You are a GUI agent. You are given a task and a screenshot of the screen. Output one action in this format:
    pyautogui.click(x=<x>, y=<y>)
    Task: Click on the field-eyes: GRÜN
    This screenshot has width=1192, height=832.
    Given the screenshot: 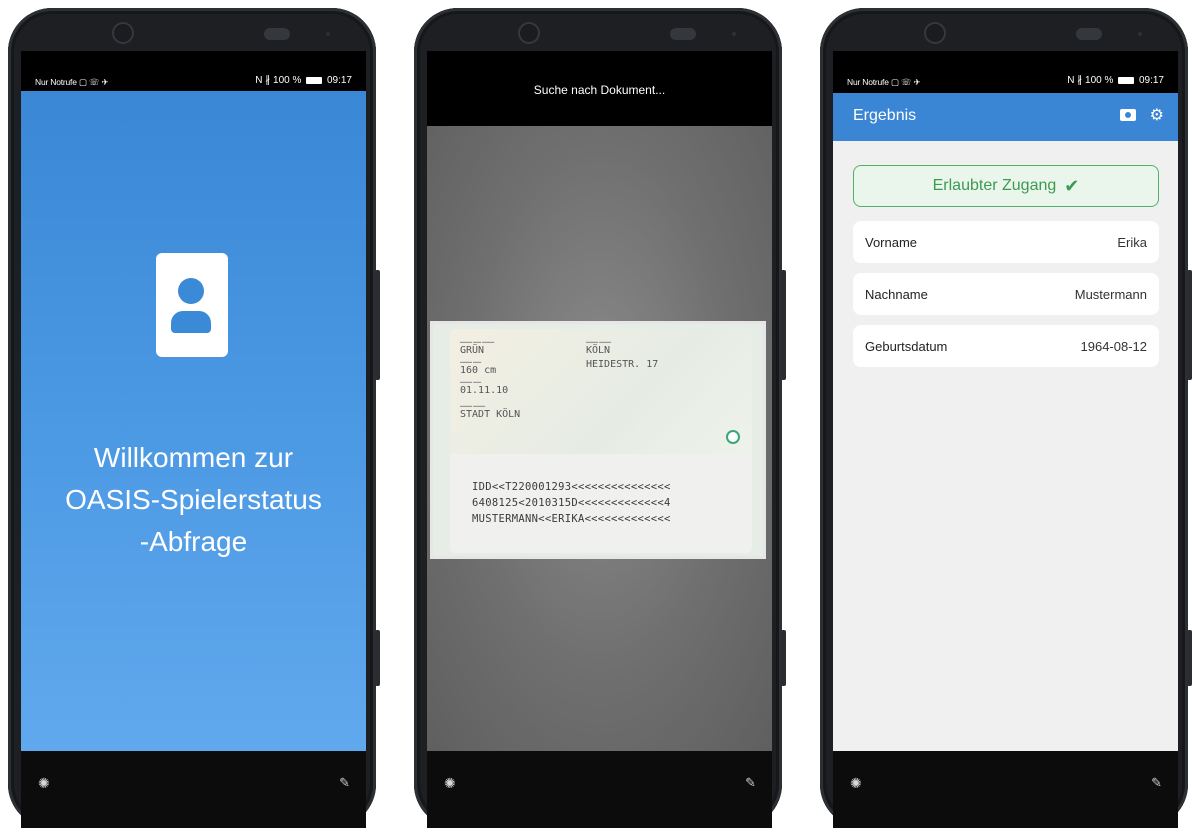 What is the action you would take?
    pyautogui.click(x=472, y=350)
    